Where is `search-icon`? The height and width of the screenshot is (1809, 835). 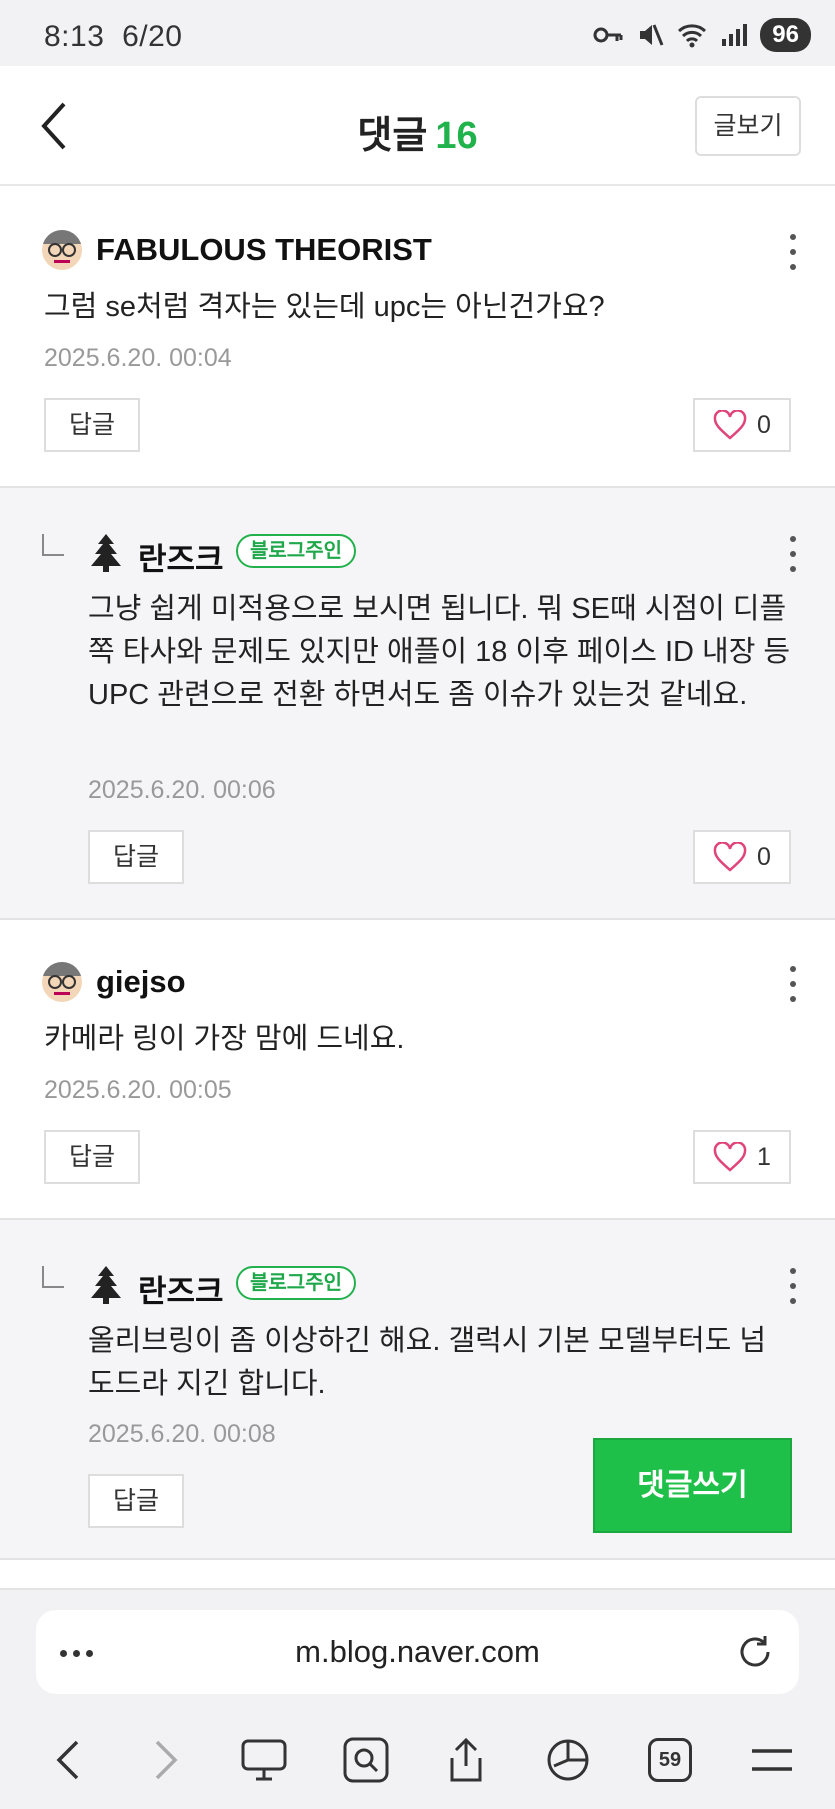
search-icon is located at coordinates (366, 1760).